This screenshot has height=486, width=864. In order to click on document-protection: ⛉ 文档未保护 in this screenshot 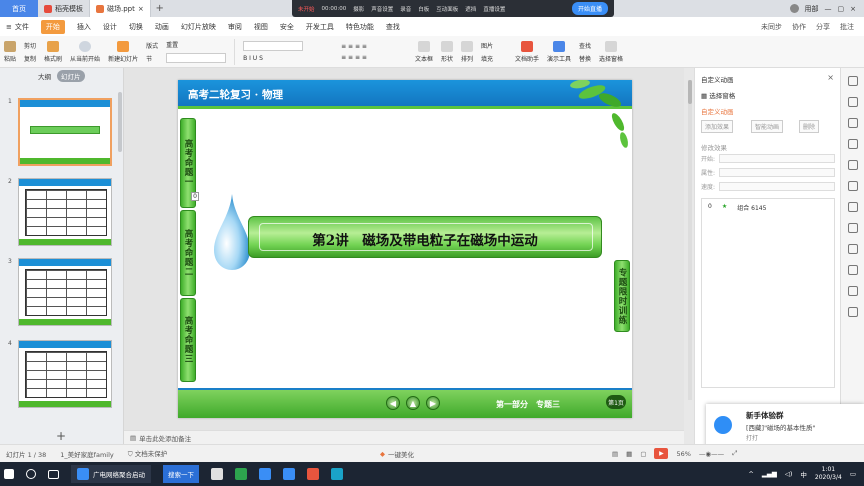, I will do `click(147, 453)`.